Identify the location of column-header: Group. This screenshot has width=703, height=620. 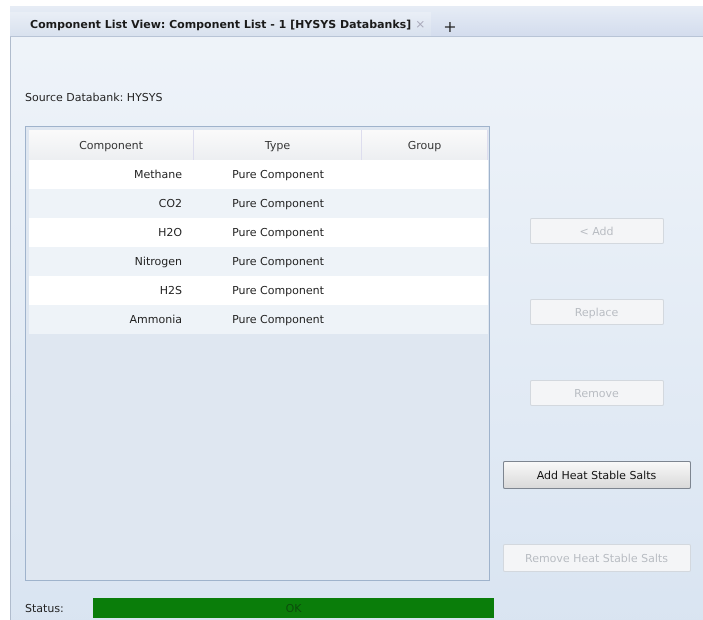
(425, 145).